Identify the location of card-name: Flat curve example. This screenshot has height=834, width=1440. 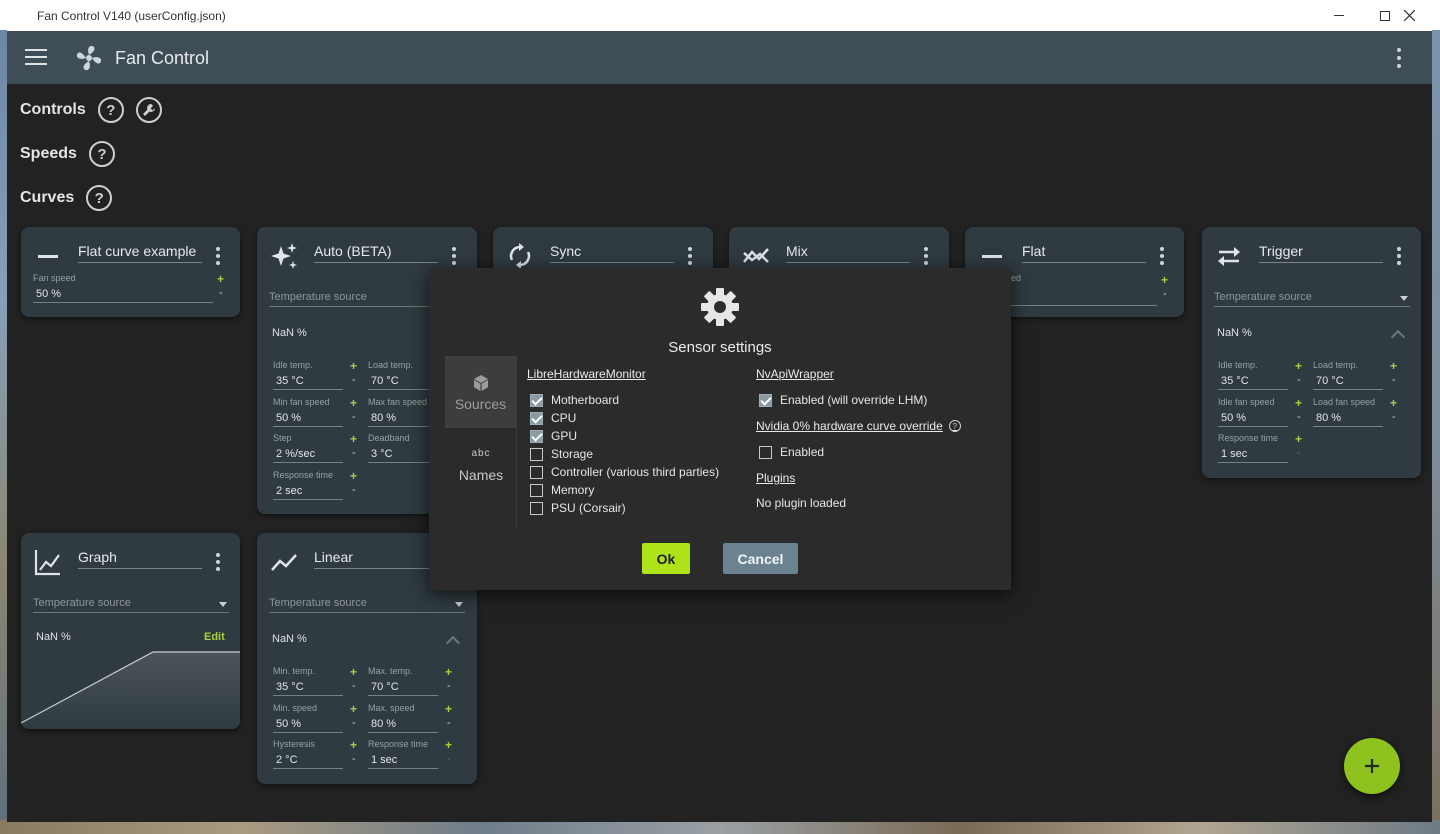
(140, 253).